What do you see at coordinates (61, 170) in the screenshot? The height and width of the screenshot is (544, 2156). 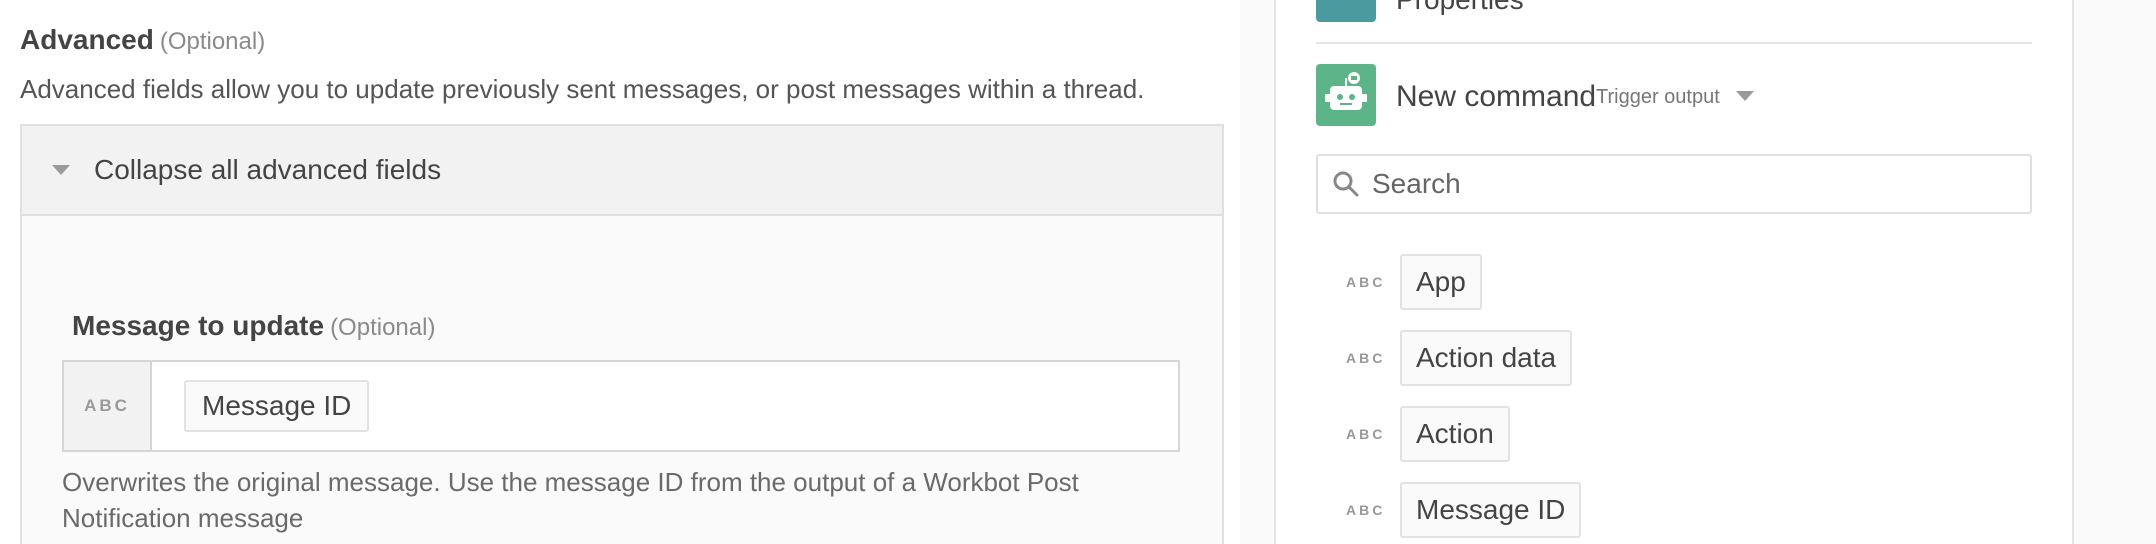 I see `caret-down-icon` at bounding box center [61, 170].